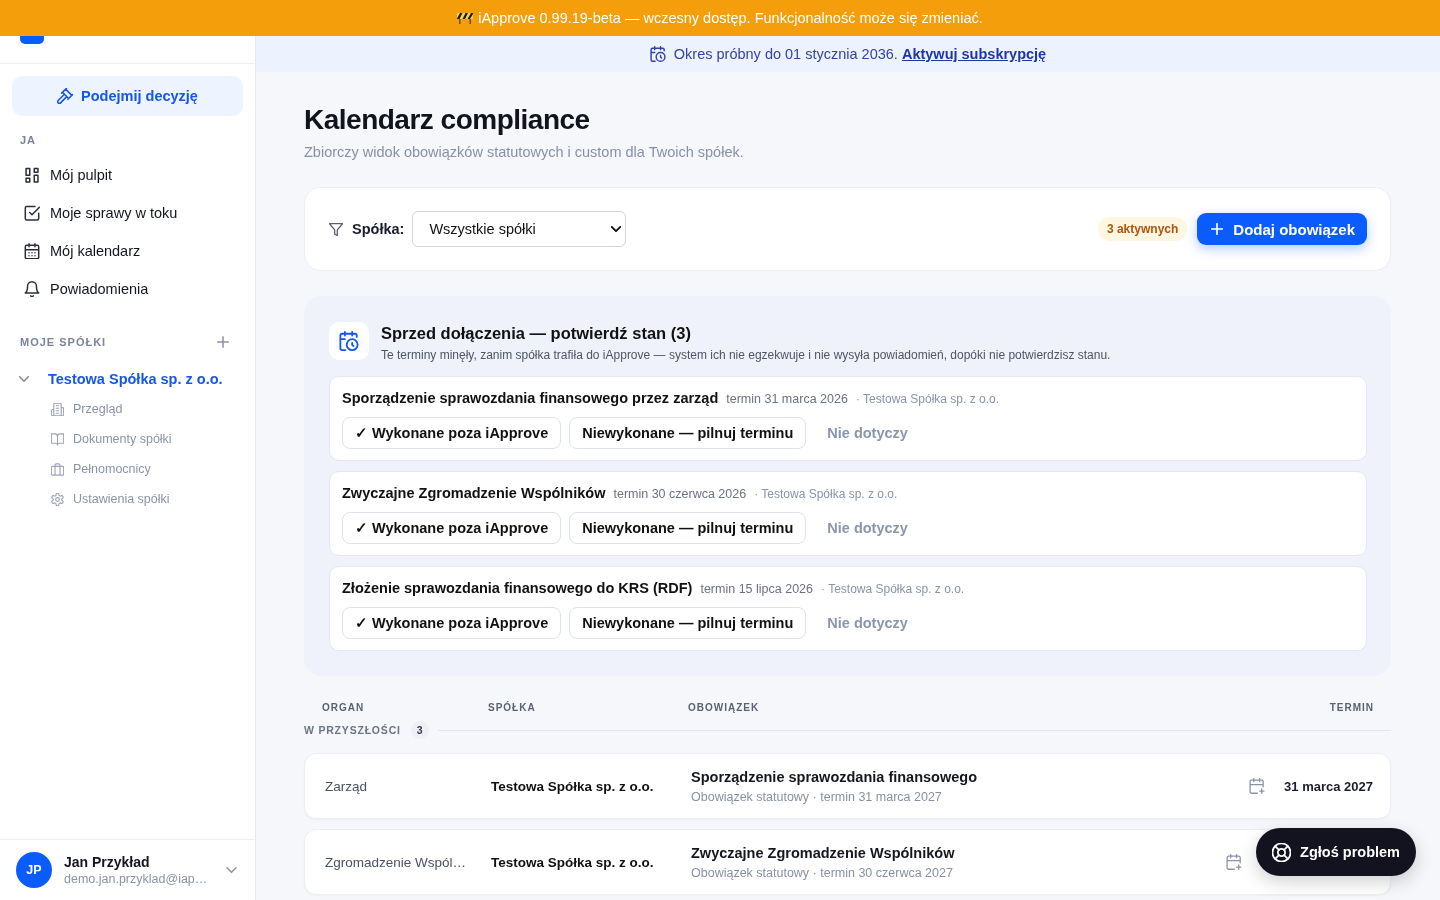 The height and width of the screenshot is (900, 1440). Describe the element at coordinates (730, 18) in the screenshot. I see `beta-notice: iApprove 0.99.19-beta — wczesny dostęp. Funkcjonalność może się zmieniać.` at that location.